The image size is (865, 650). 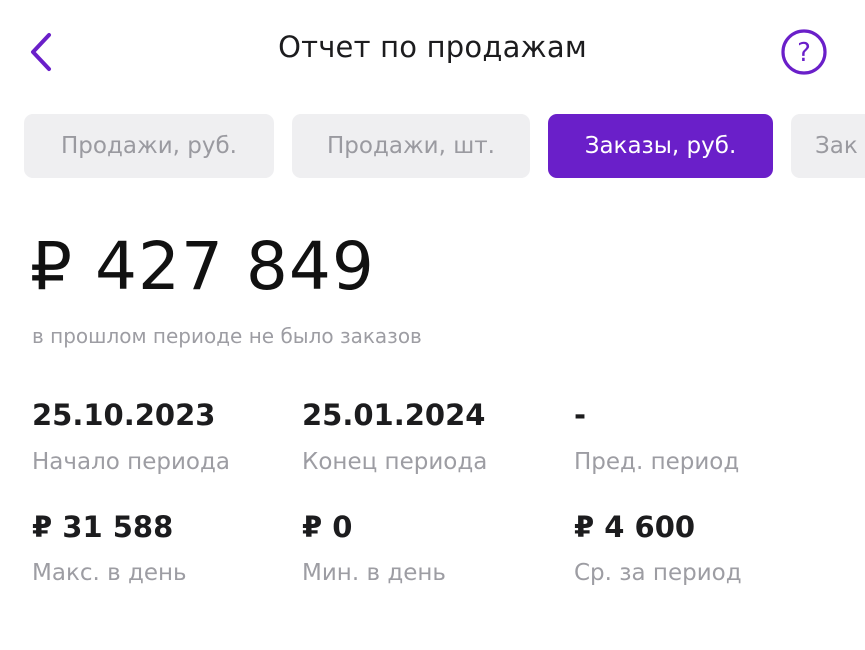 I want to click on max-per-day-label: Макс. в день, so click(x=109, y=573).